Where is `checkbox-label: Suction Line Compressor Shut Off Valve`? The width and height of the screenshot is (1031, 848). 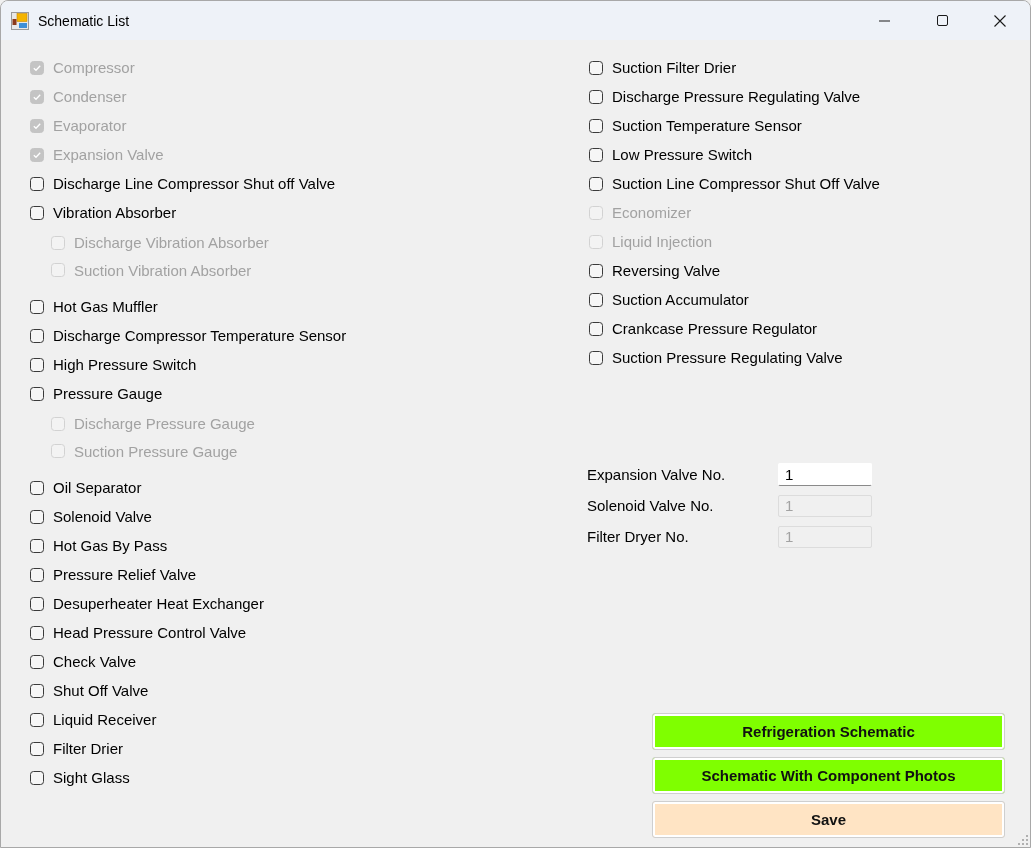 checkbox-label: Suction Line Compressor Shut Off Valve is located at coordinates (746, 183).